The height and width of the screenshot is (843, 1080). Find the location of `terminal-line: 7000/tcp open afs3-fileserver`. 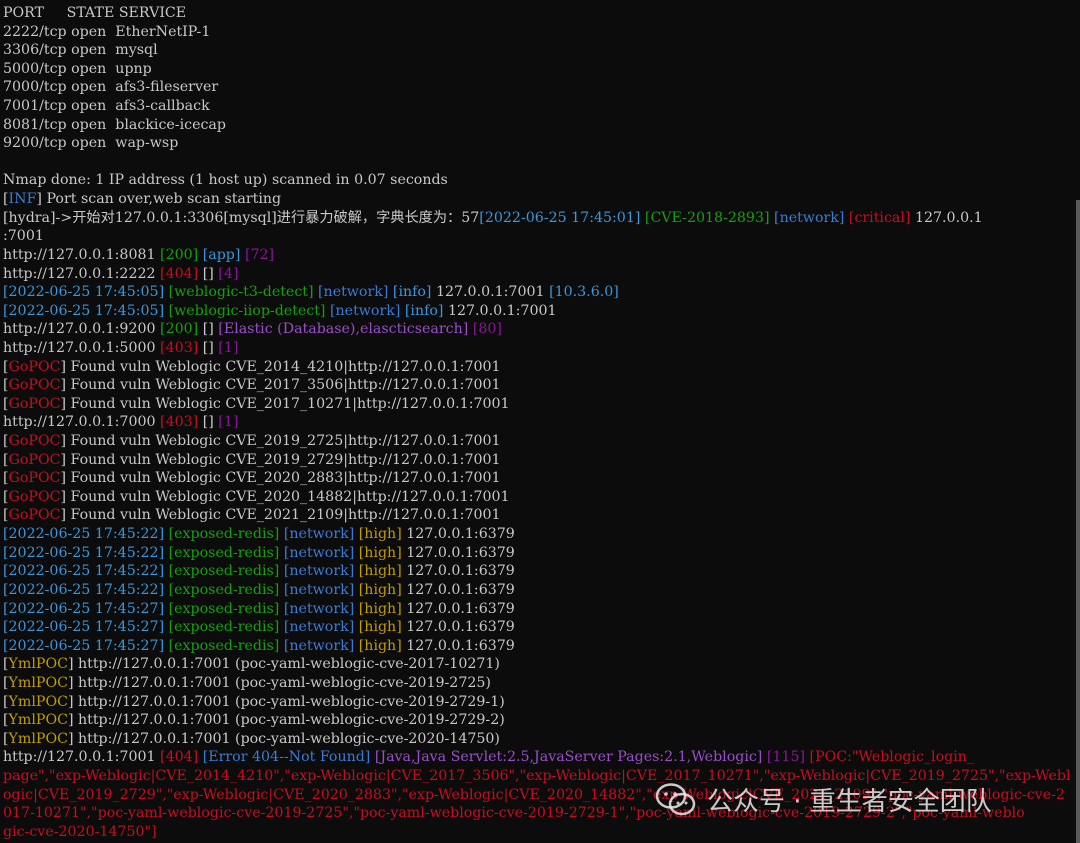

terminal-line: 7000/tcp open afs3-fileserver is located at coordinates (539, 87).